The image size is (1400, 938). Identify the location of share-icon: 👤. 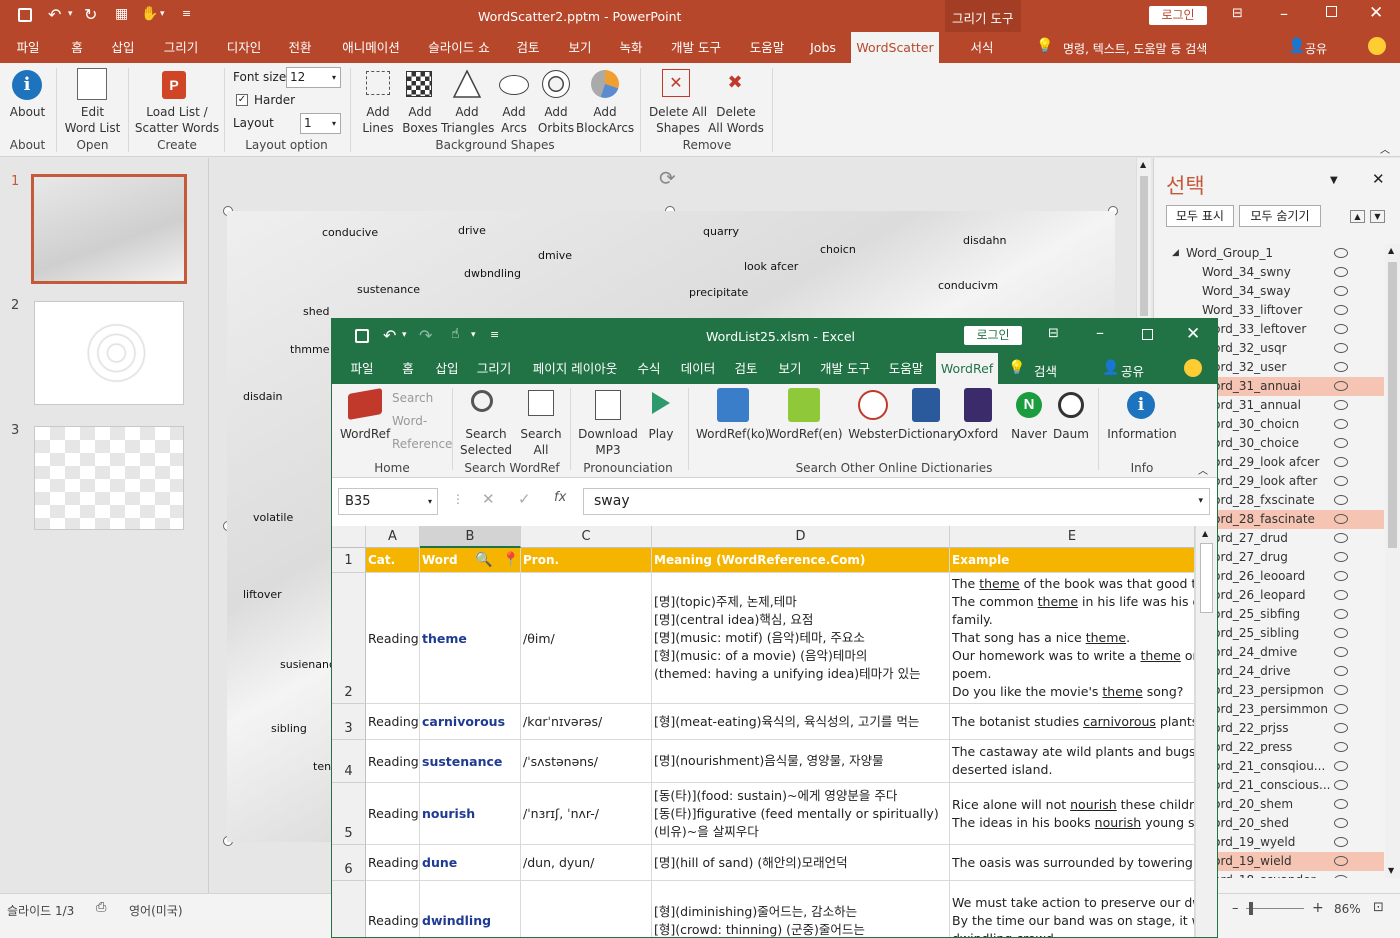
(1110, 368).